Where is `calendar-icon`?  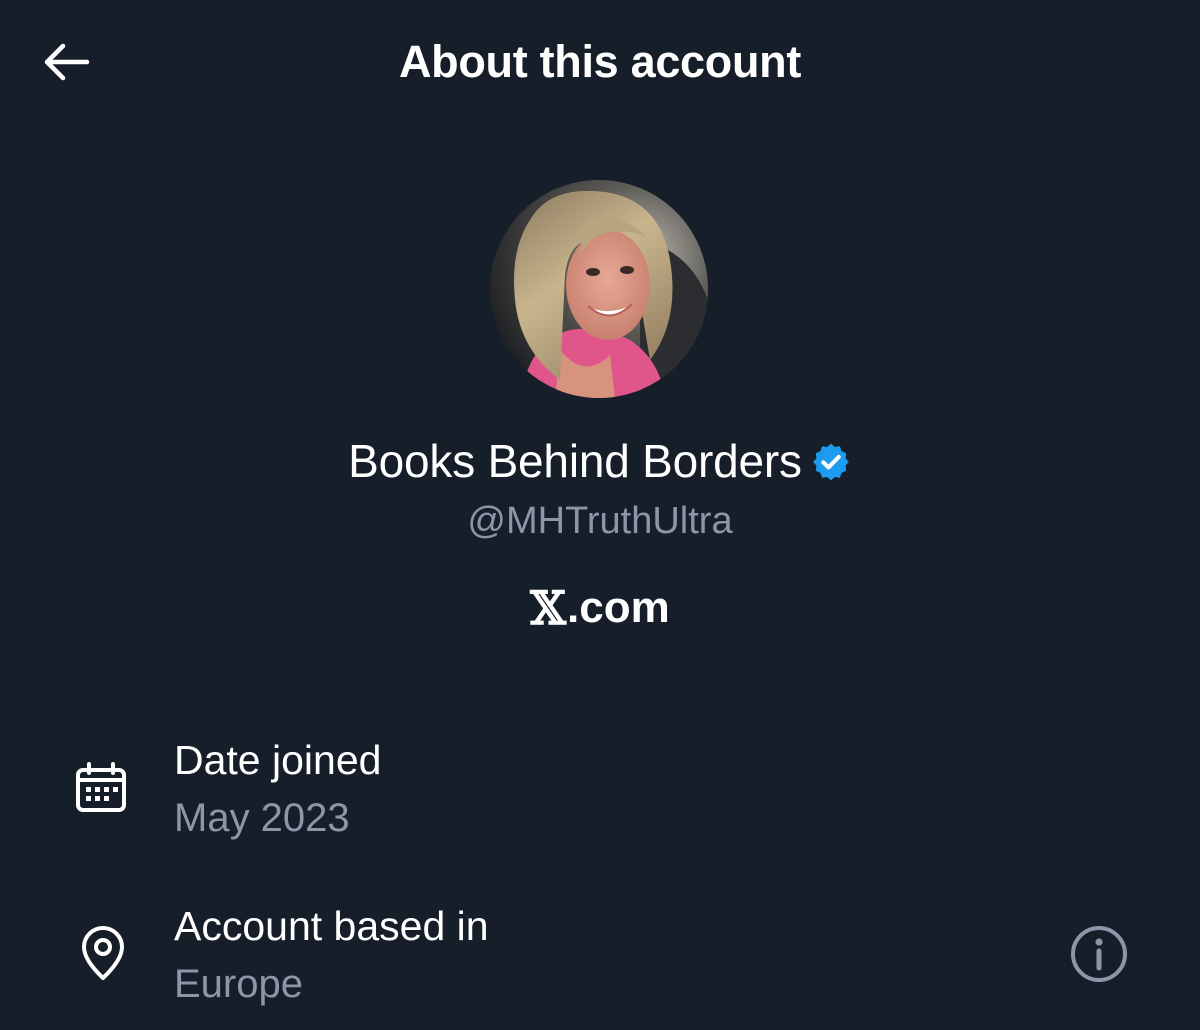
calendar-icon is located at coordinates (101, 787).